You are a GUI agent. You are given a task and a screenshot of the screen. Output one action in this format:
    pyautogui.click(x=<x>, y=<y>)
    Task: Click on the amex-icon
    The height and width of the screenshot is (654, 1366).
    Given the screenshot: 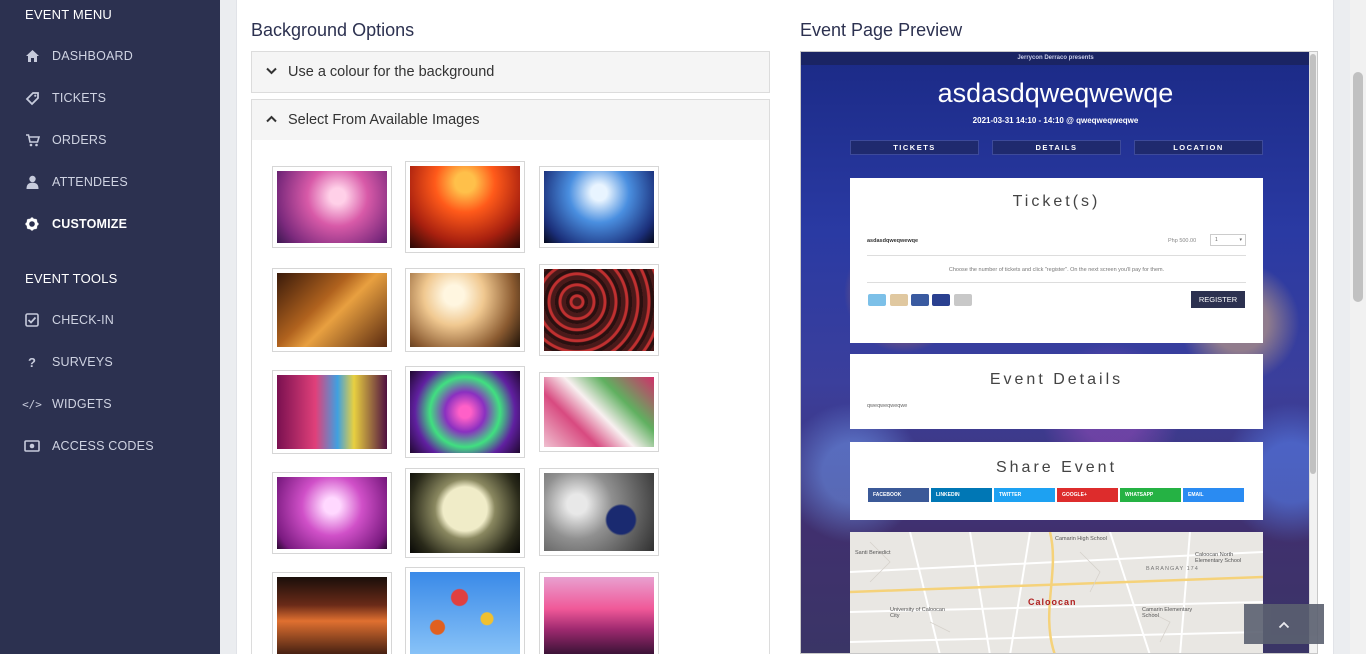 What is the action you would take?
    pyautogui.click(x=877, y=300)
    